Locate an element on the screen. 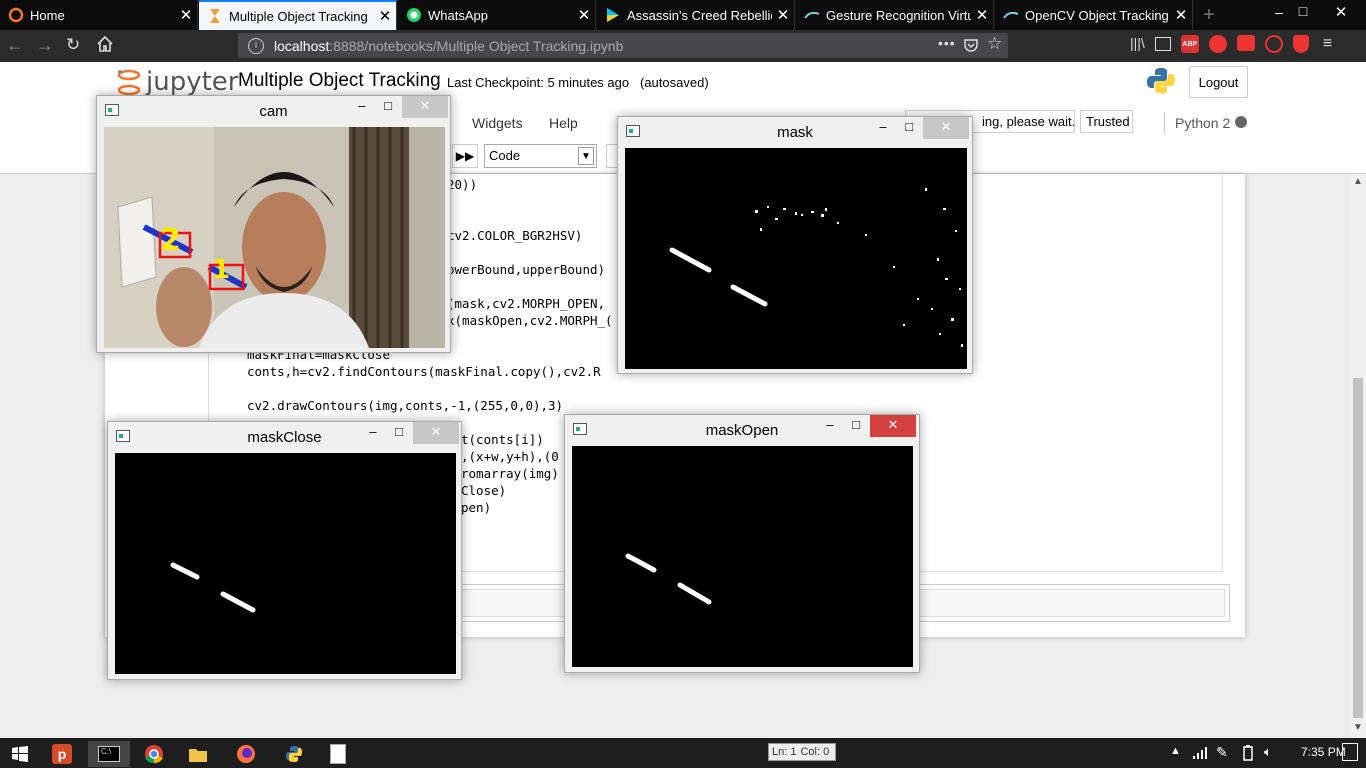 The height and width of the screenshot is (768, 1366). toolbar-extensions: |||\ ABP ≡ is located at coordinates (1231, 44).